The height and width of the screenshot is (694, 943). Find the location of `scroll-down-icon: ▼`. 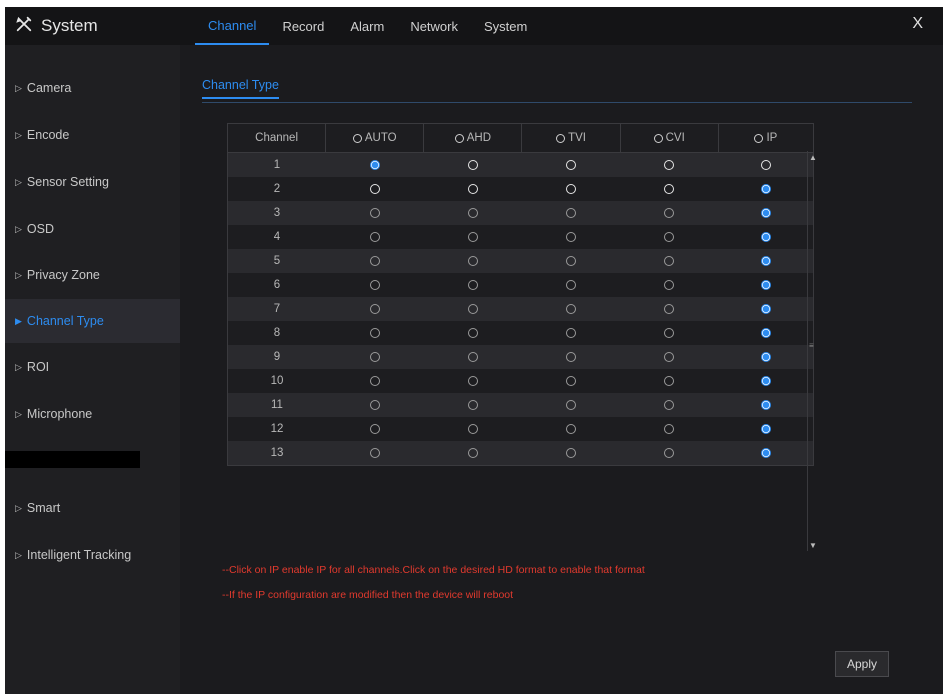

scroll-down-icon: ▼ is located at coordinates (813, 545).